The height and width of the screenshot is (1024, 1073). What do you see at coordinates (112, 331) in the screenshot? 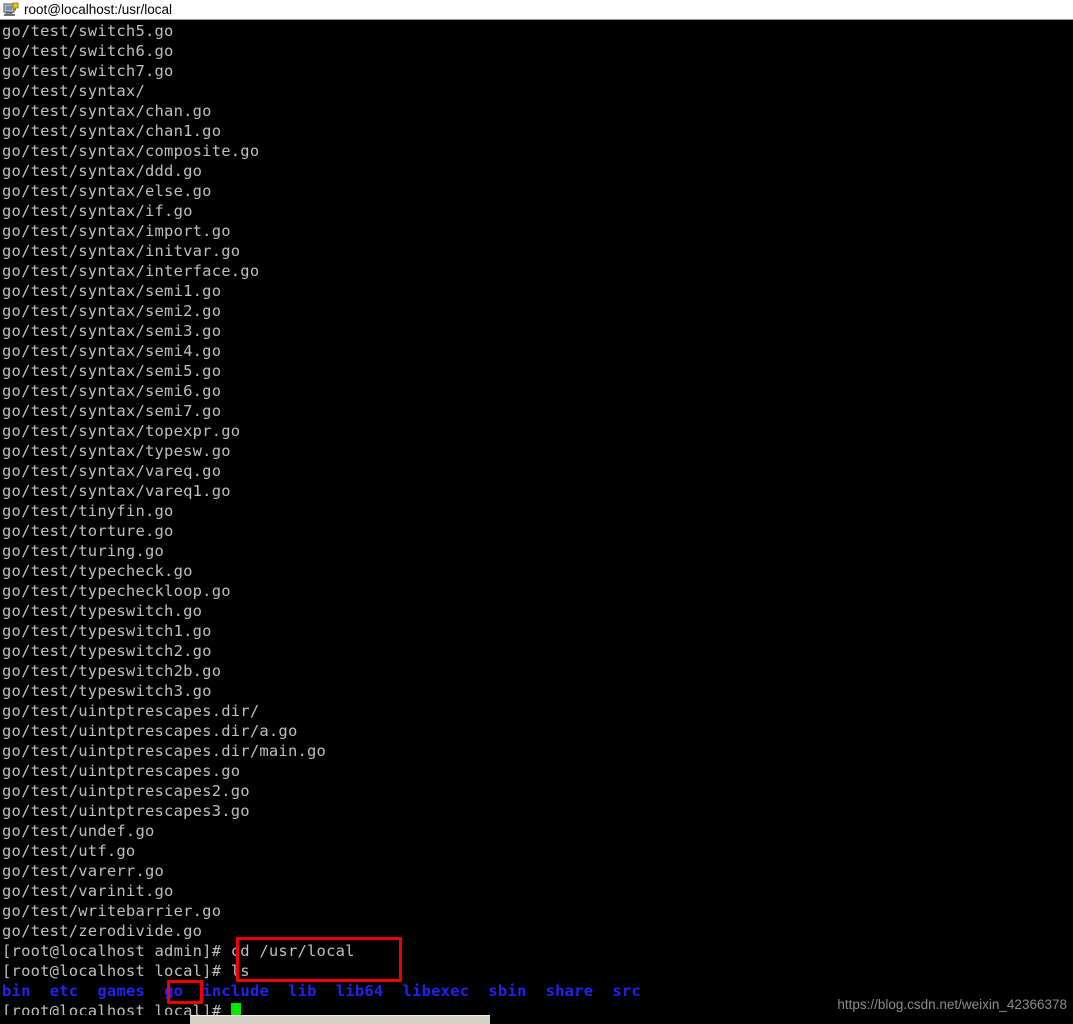
I see `output-line: go/test/syntax/semi3.go` at bounding box center [112, 331].